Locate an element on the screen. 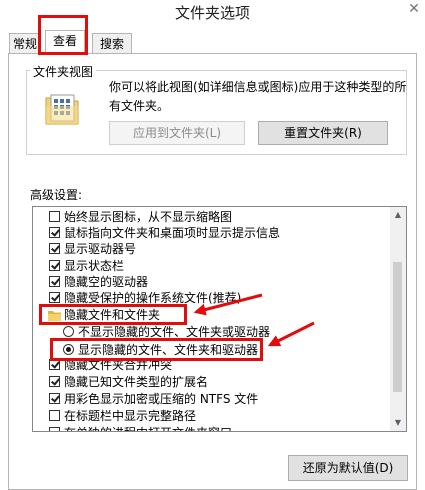 The height and width of the screenshot is (490, 425). annotation-arrows is located at coordinates (254, 320).